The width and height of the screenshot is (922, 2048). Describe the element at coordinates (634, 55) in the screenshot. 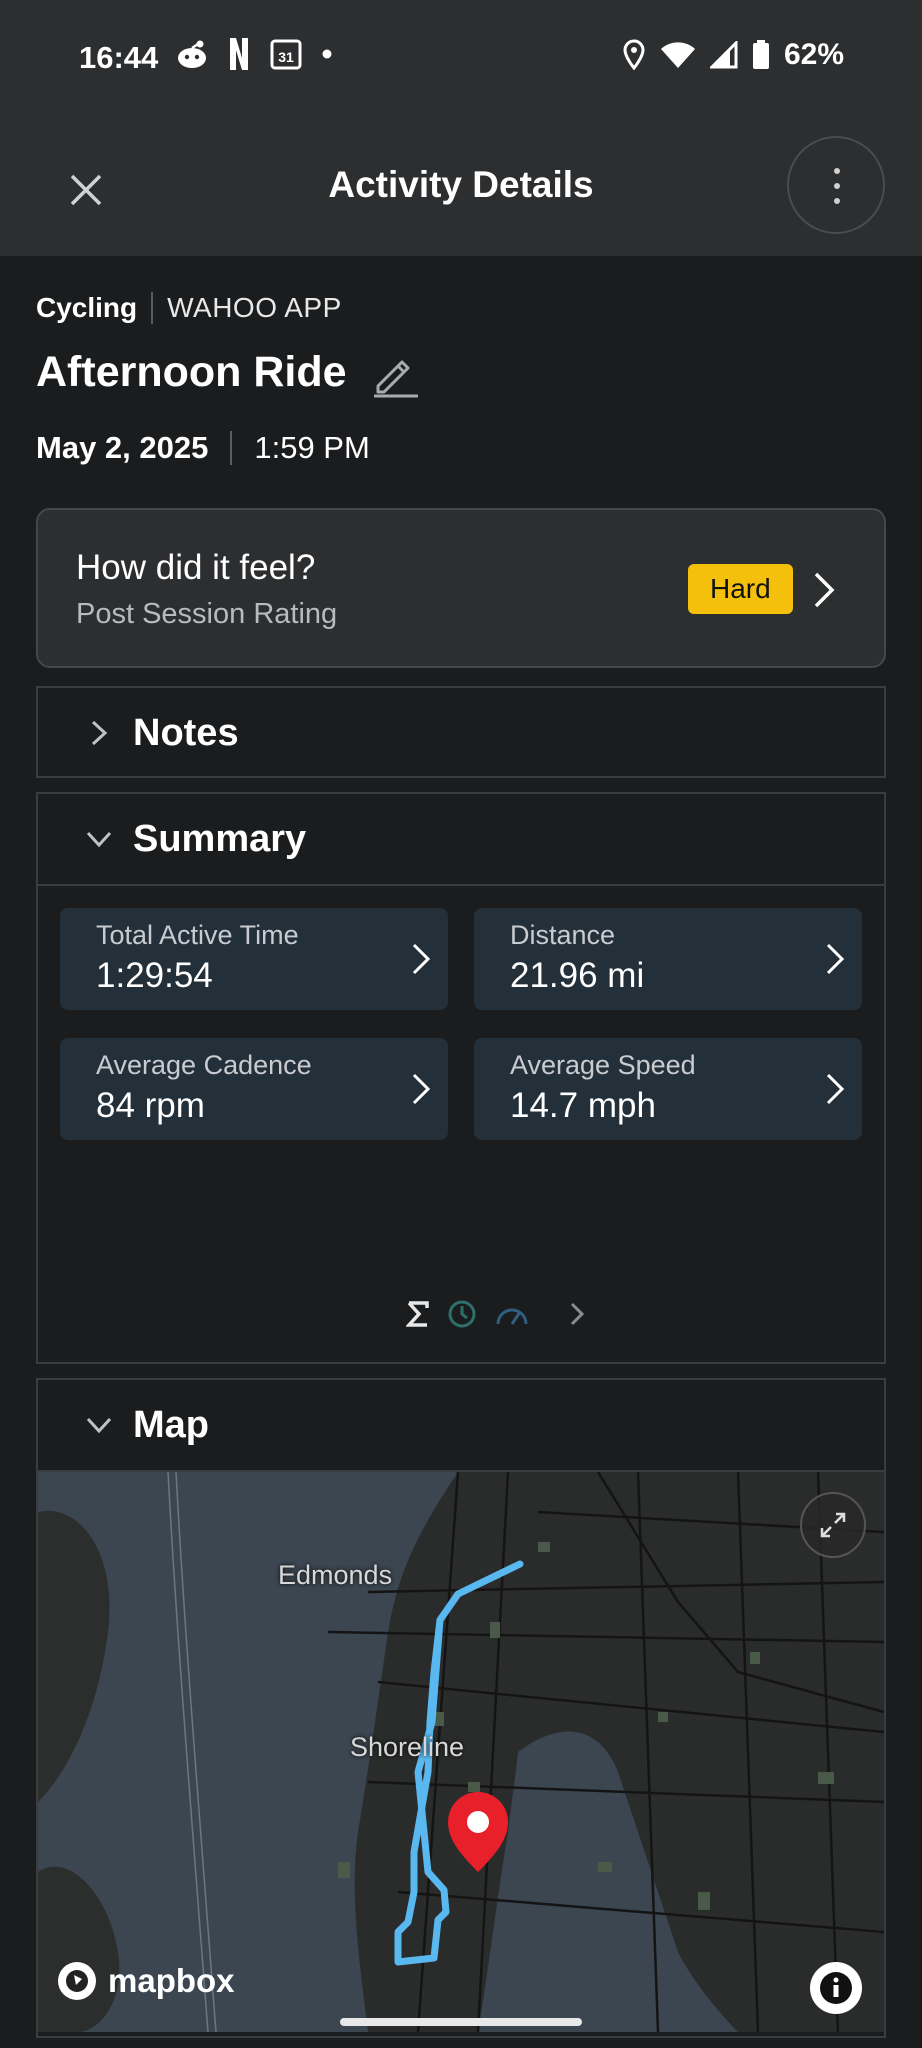

I see `location-icon` at that location.